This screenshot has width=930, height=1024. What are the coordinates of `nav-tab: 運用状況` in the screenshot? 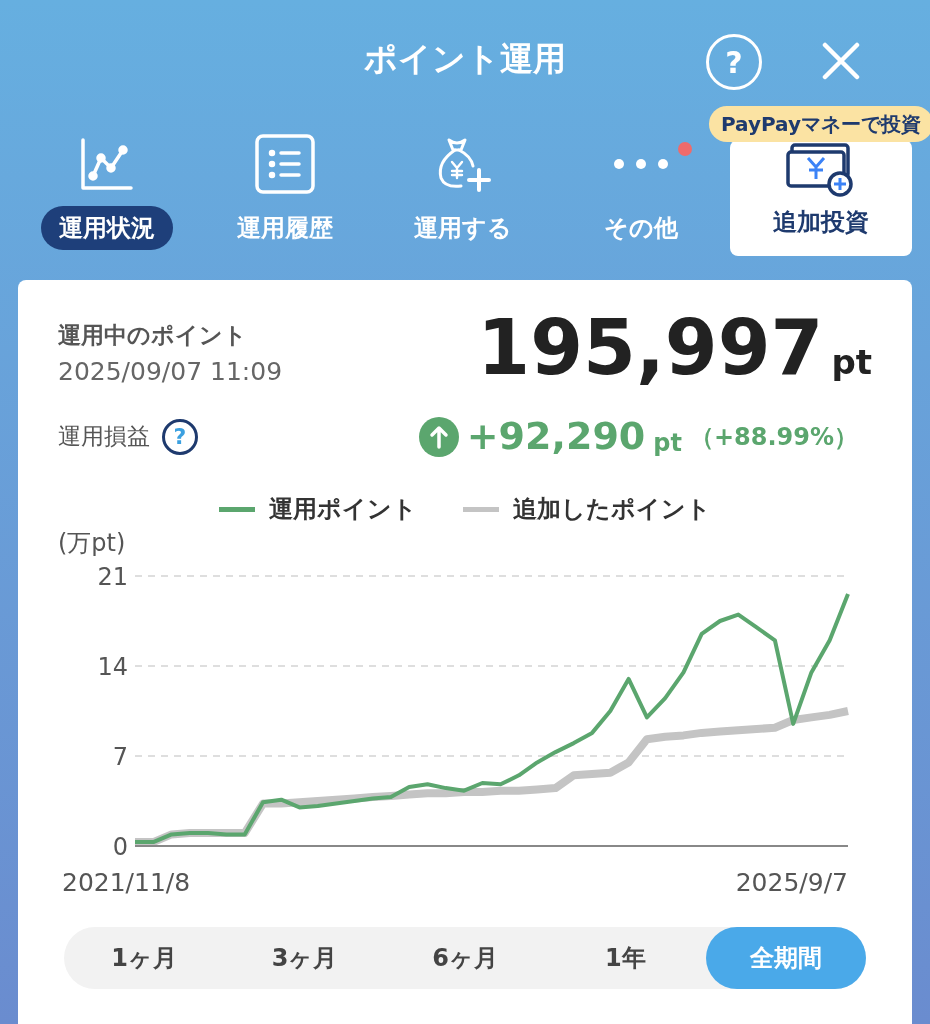 It's located at (107, 191).